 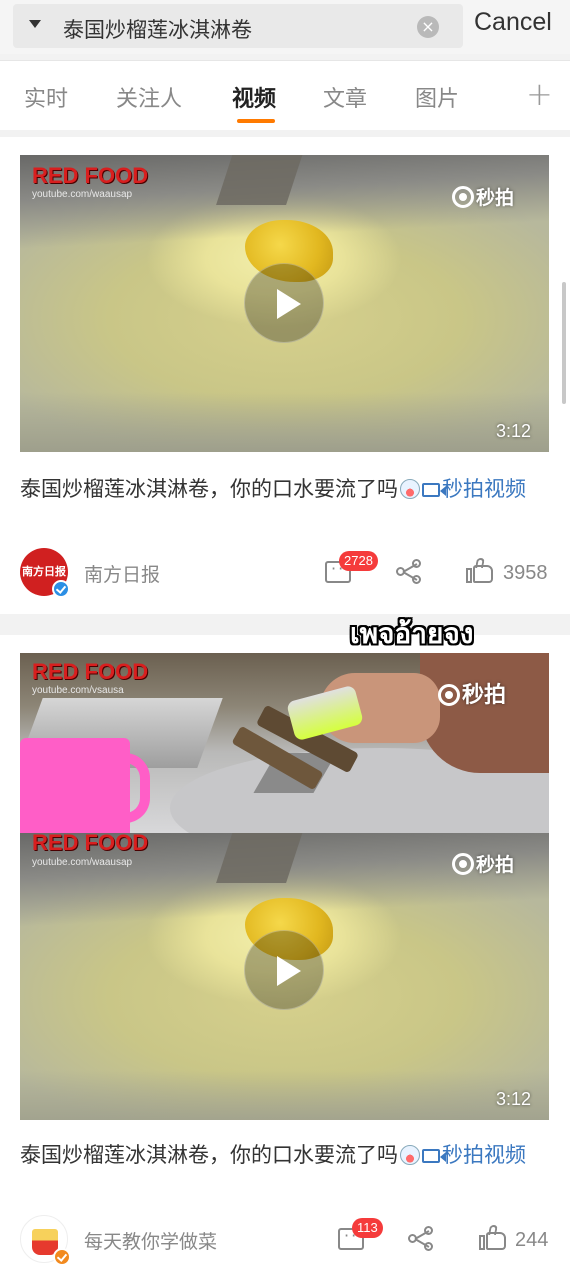 I want to click on tab-realtime: 实时, so click(x=46, y=97).